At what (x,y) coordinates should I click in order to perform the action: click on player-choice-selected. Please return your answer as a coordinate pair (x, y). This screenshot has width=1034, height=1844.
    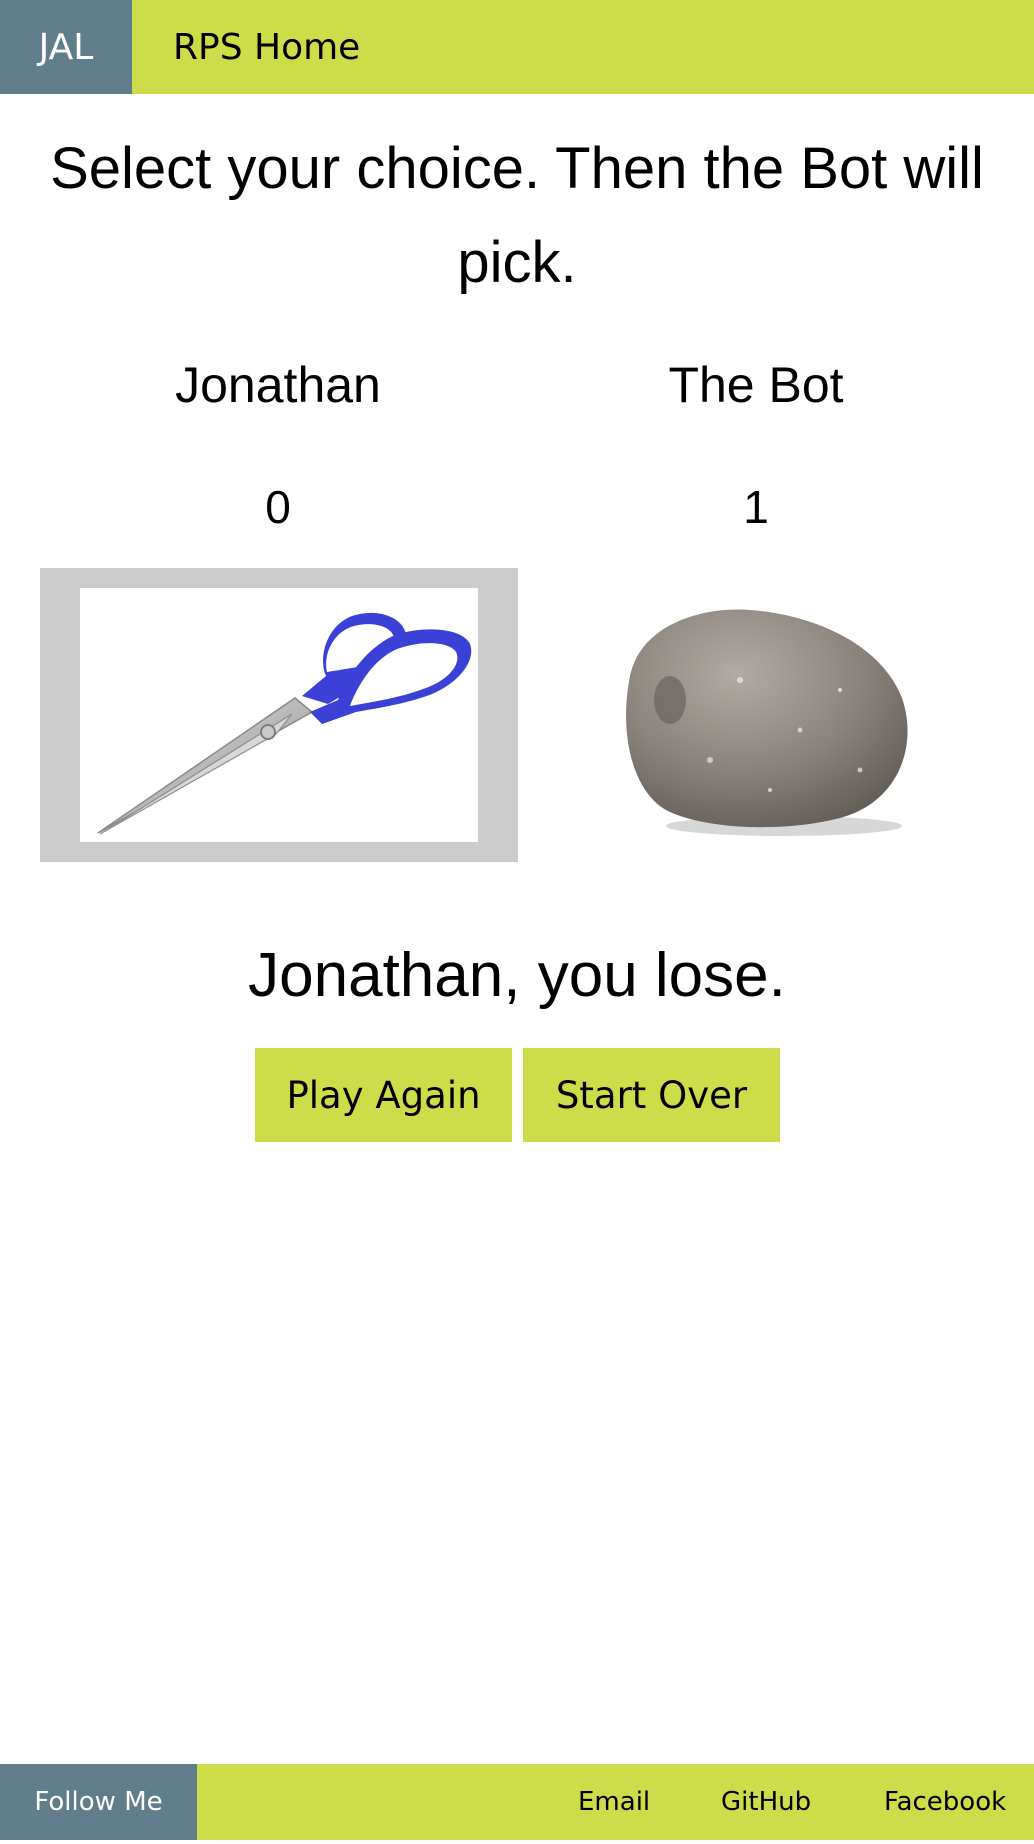
    Looking at the image, I should click on (279, 715).